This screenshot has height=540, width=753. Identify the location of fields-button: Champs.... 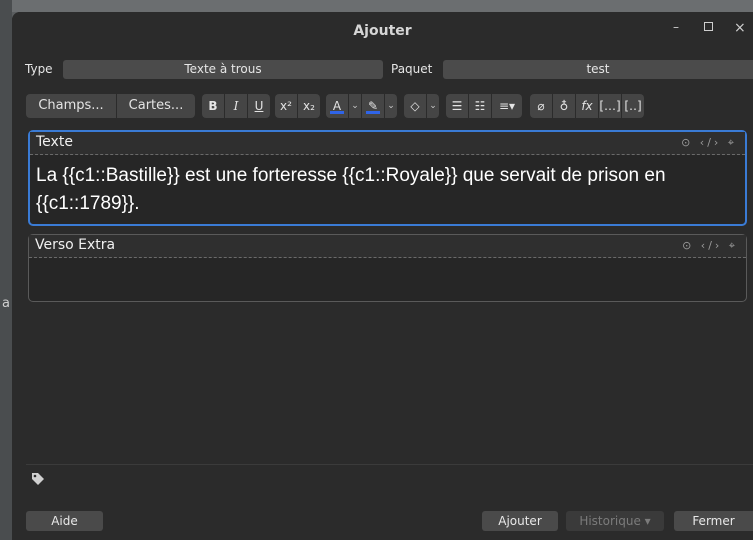
(71, 106).